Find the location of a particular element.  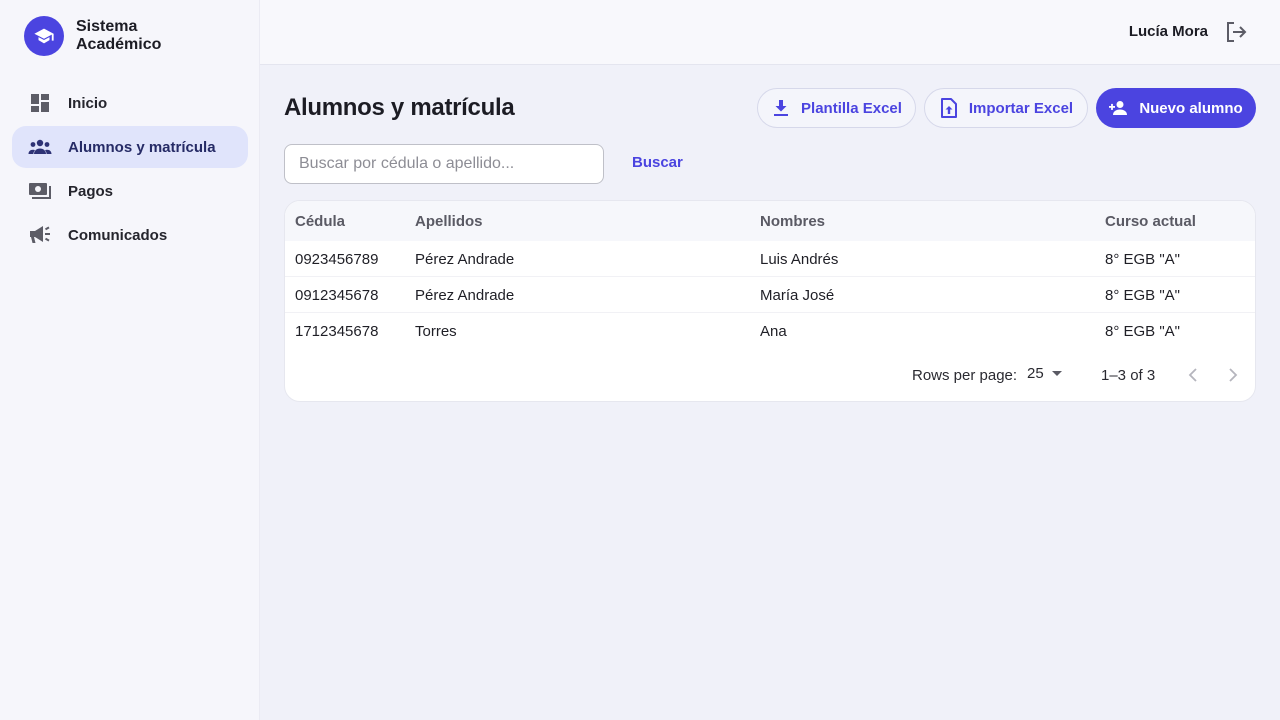

logout-icon is located at coordinates (1236, 32).